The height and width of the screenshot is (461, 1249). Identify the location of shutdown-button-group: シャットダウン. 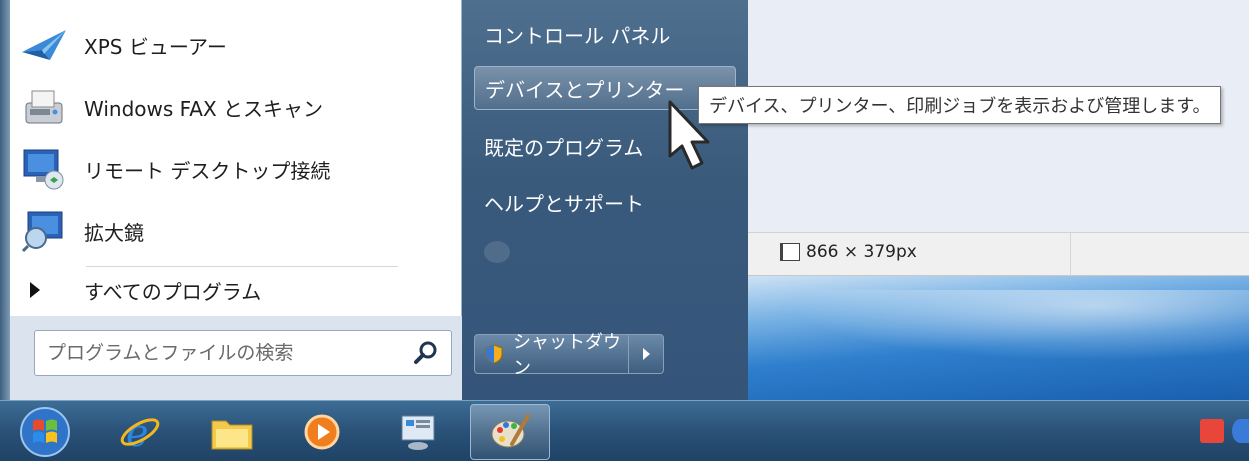
(569, 355).